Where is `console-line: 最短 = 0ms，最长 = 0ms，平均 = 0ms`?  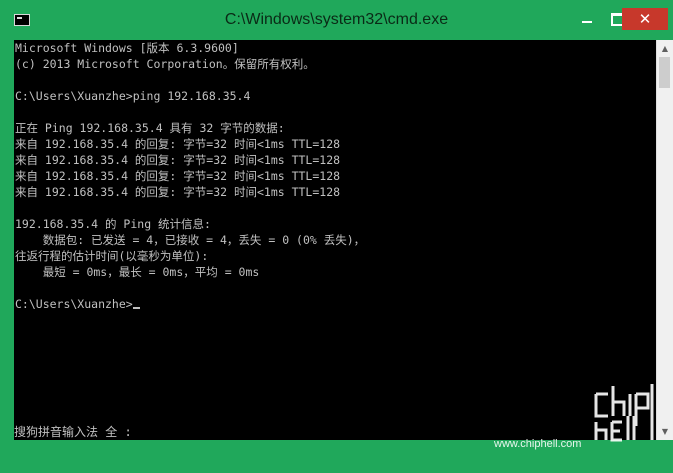
console-line: 最短 = 0ms，最长 = 0ms，平均 = 0ms is located at coordinates (137, 272).